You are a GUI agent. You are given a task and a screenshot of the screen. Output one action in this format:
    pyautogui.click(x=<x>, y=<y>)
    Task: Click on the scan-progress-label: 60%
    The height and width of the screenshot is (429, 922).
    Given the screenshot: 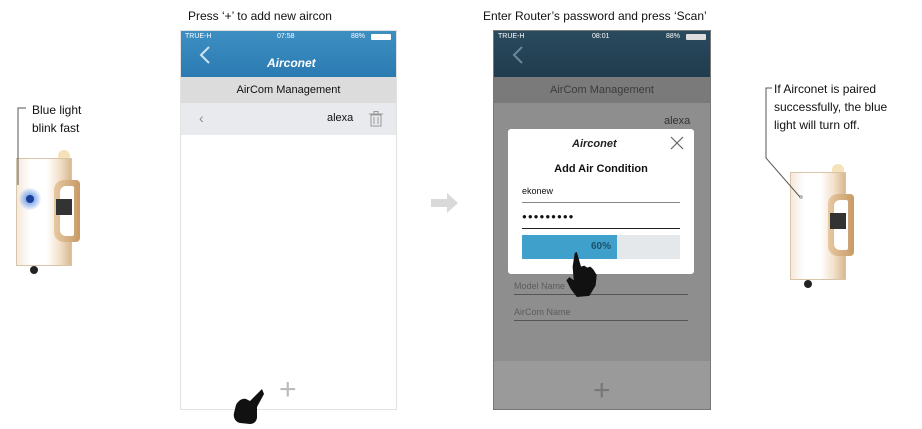 What is the action you would take?
    pyautogui.click(x=600, y=246)
    